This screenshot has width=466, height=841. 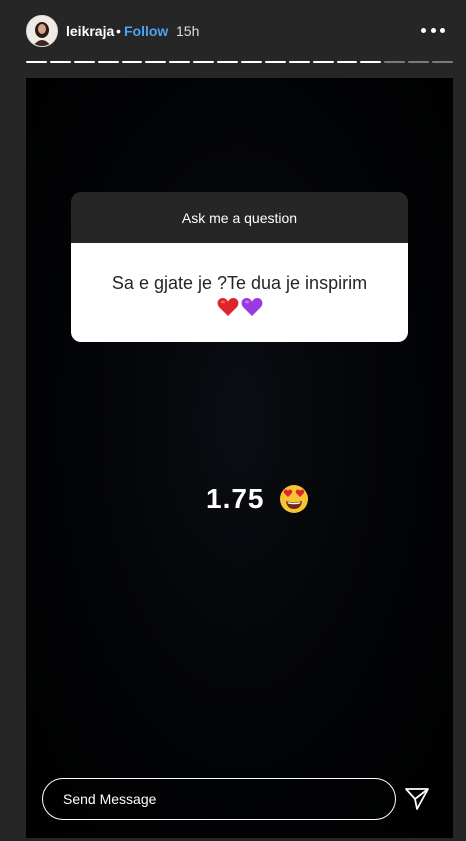 I want to click on purple-heart-icon, so click(x=251, y=306).